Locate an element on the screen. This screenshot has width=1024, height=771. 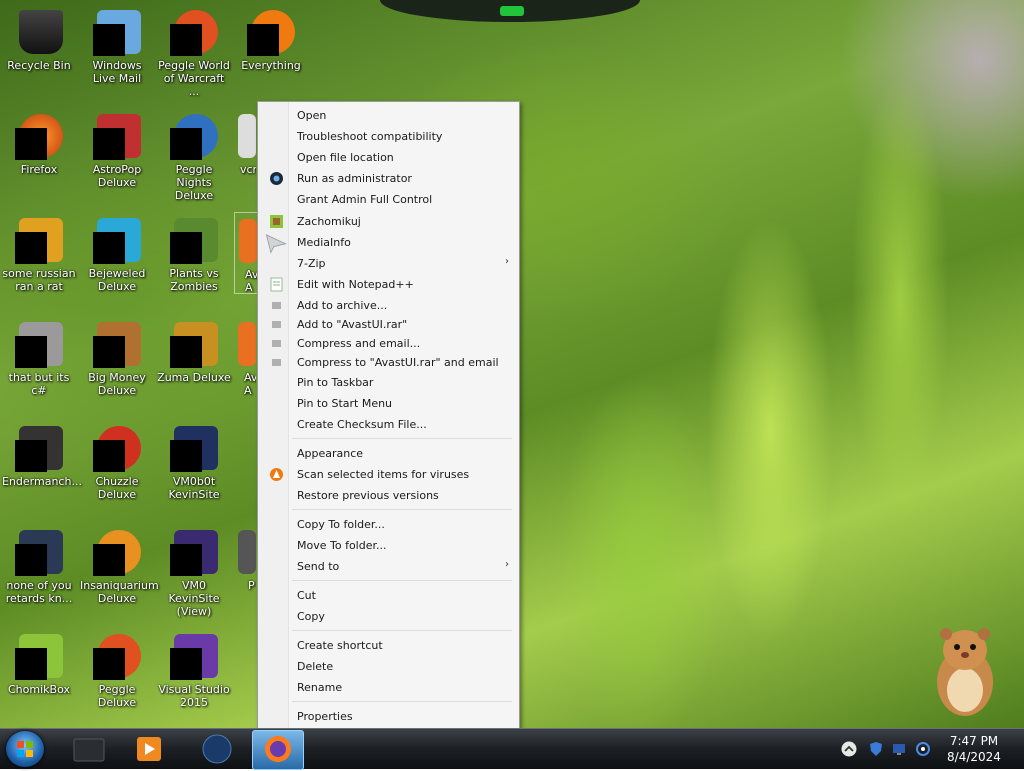
chomikuj-icon is located at coordinates (276, 221).